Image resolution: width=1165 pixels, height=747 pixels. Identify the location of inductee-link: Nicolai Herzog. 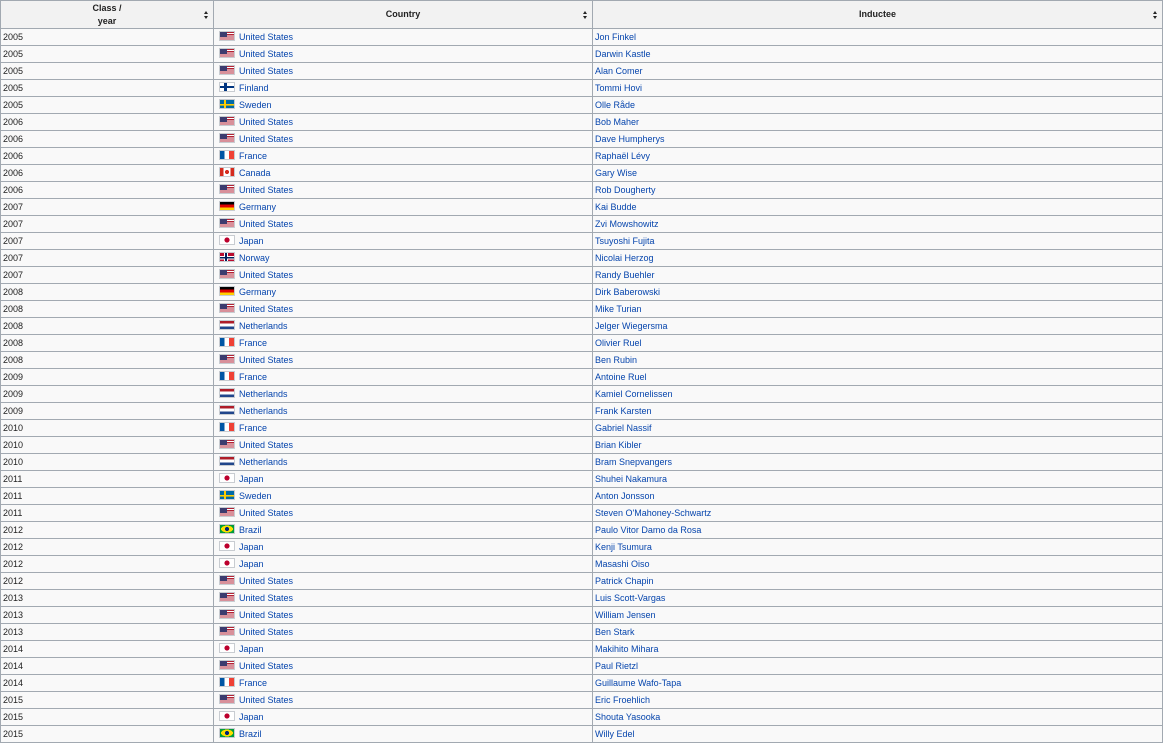
(624, 258).